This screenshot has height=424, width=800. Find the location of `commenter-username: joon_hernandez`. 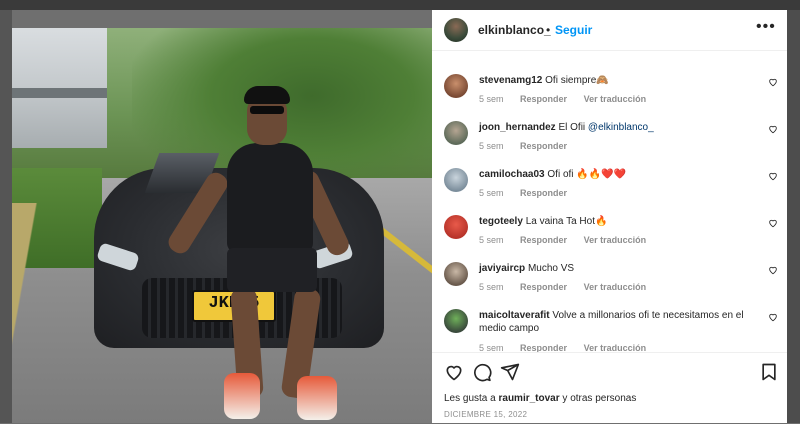

commenter-username: joon_hernandez is located at coordinates (517, 127).